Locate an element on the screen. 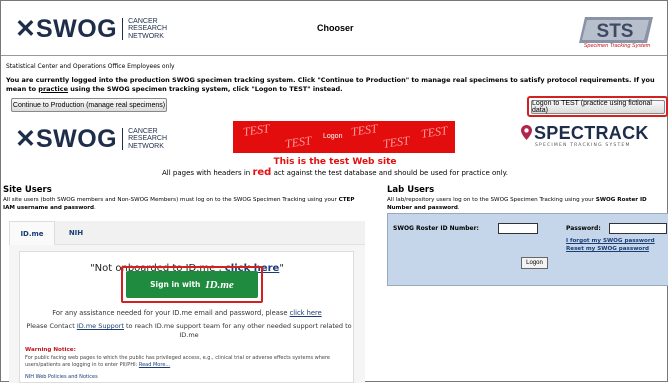 This screenshot has width=668, height=383. sign-in-with-idme-button: Sign in with ID.me is located at coordinates (192, 284).